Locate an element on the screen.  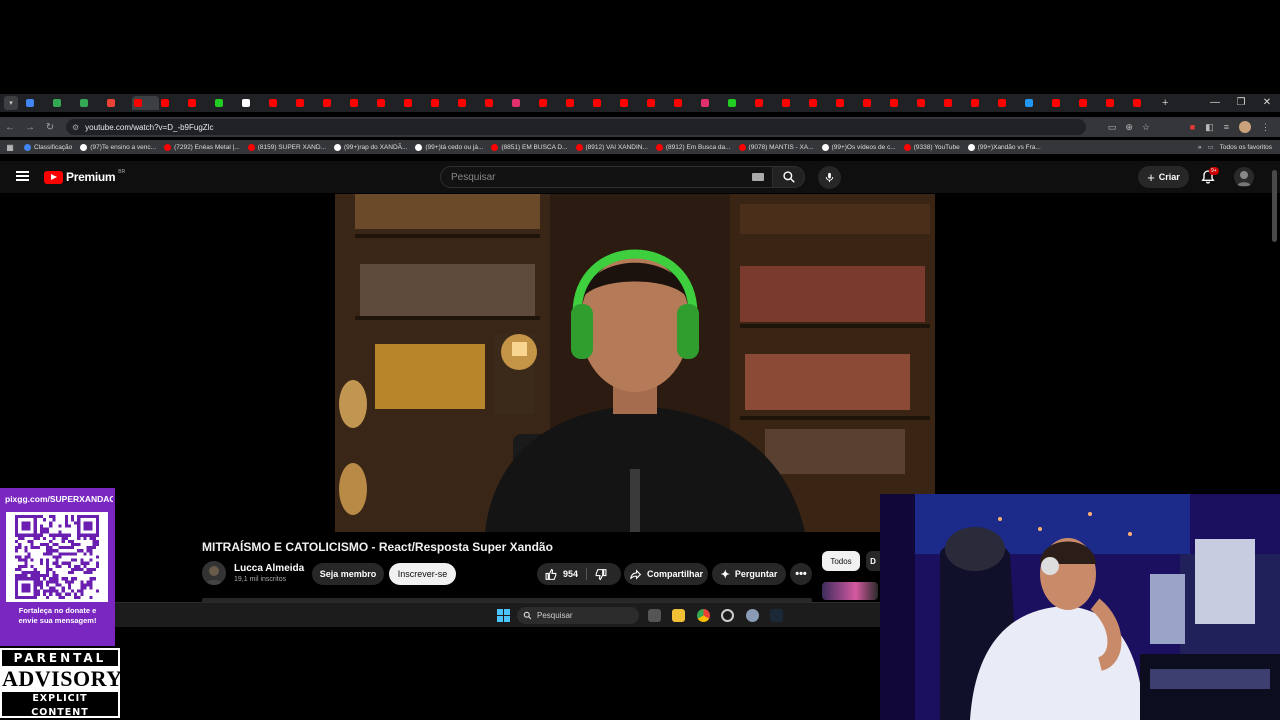
browser-menu-icon: ⋮ is located at coordinates (1265, 127).